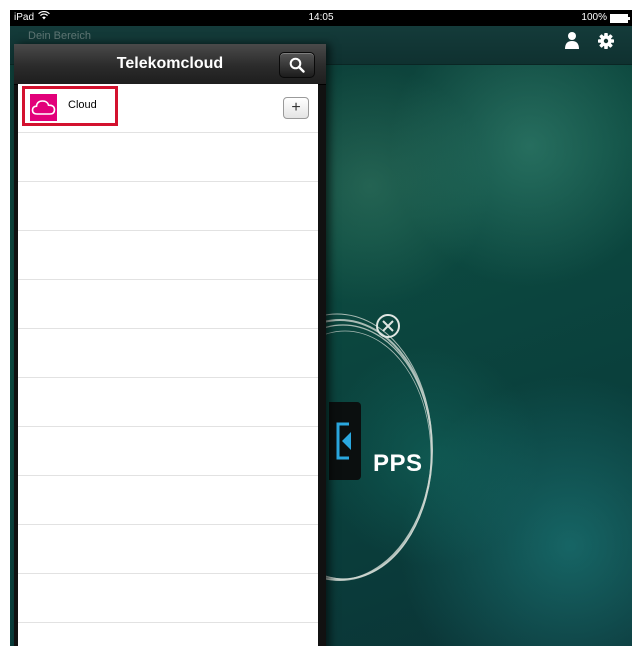 The image size is (632, 646). Describe the element at coordinates (398, 463) in the screenshot. I see `apps-title-text: PPS` at that location.